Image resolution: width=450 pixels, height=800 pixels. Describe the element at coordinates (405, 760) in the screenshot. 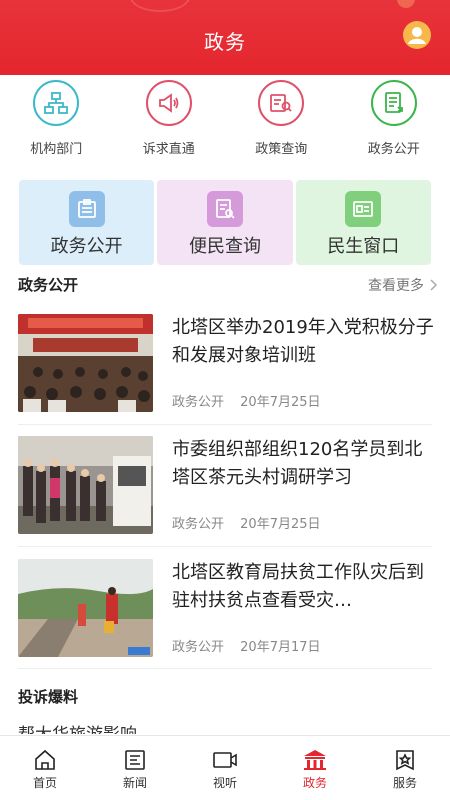

I see `service-icon` at that location.